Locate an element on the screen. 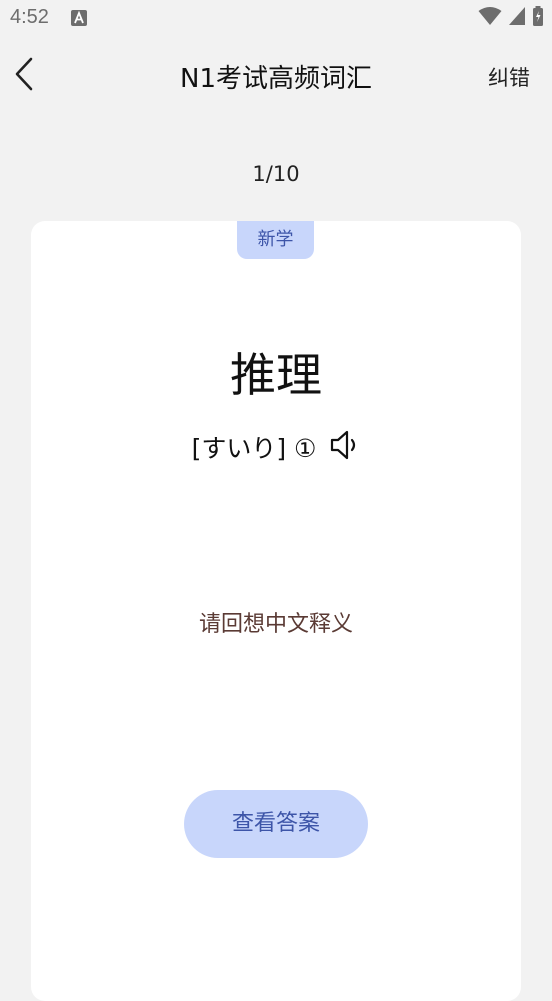 This screenshot has height=1001, width=552. word-text: 推理 is located at coordinates (276, 375).